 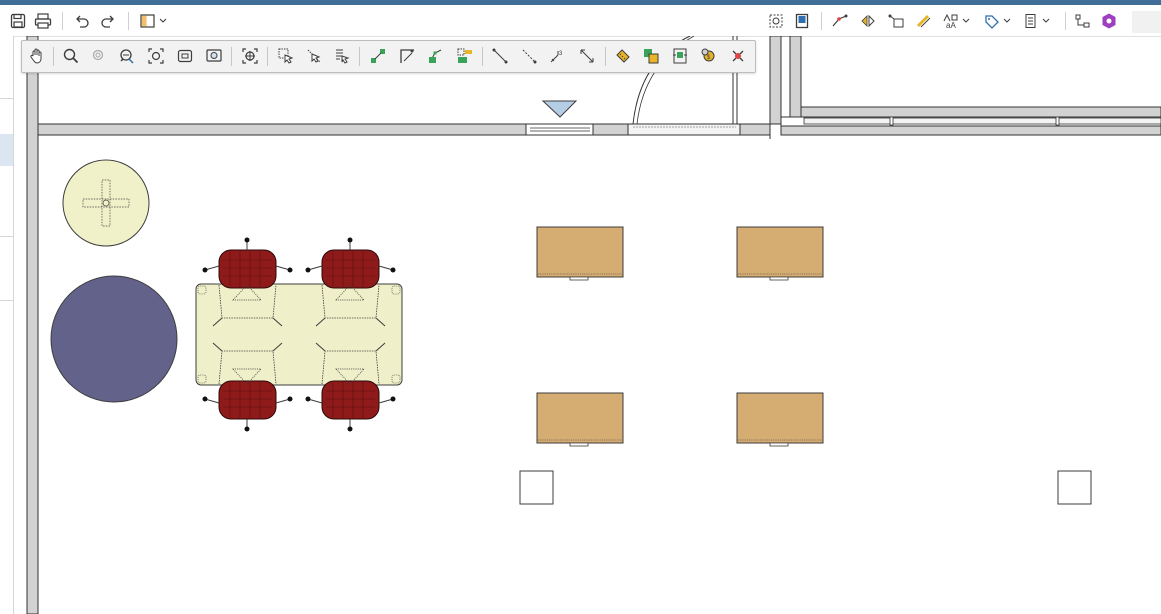 I want to click on list-view-icon, so click(x=1039, y=21).